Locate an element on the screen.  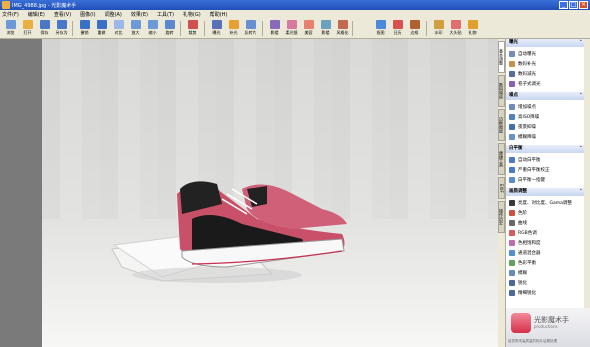
frame-icon is located at coordinates (414, 24).